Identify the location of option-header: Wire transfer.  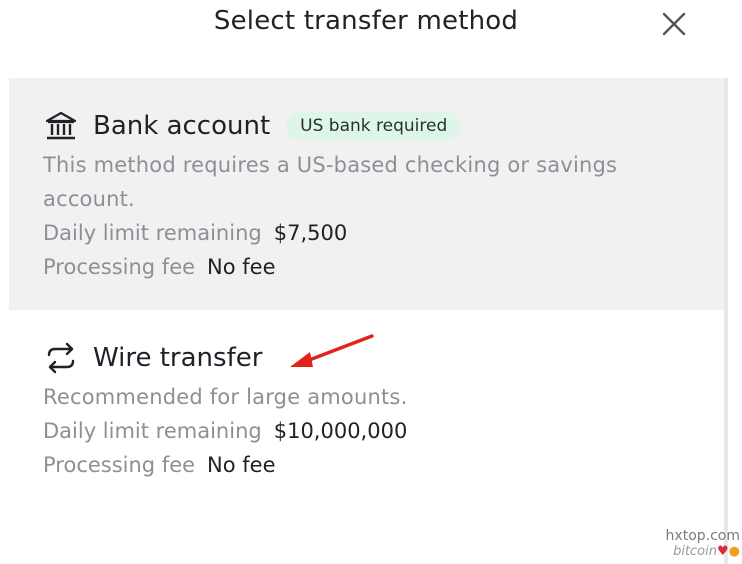
(152, 358).